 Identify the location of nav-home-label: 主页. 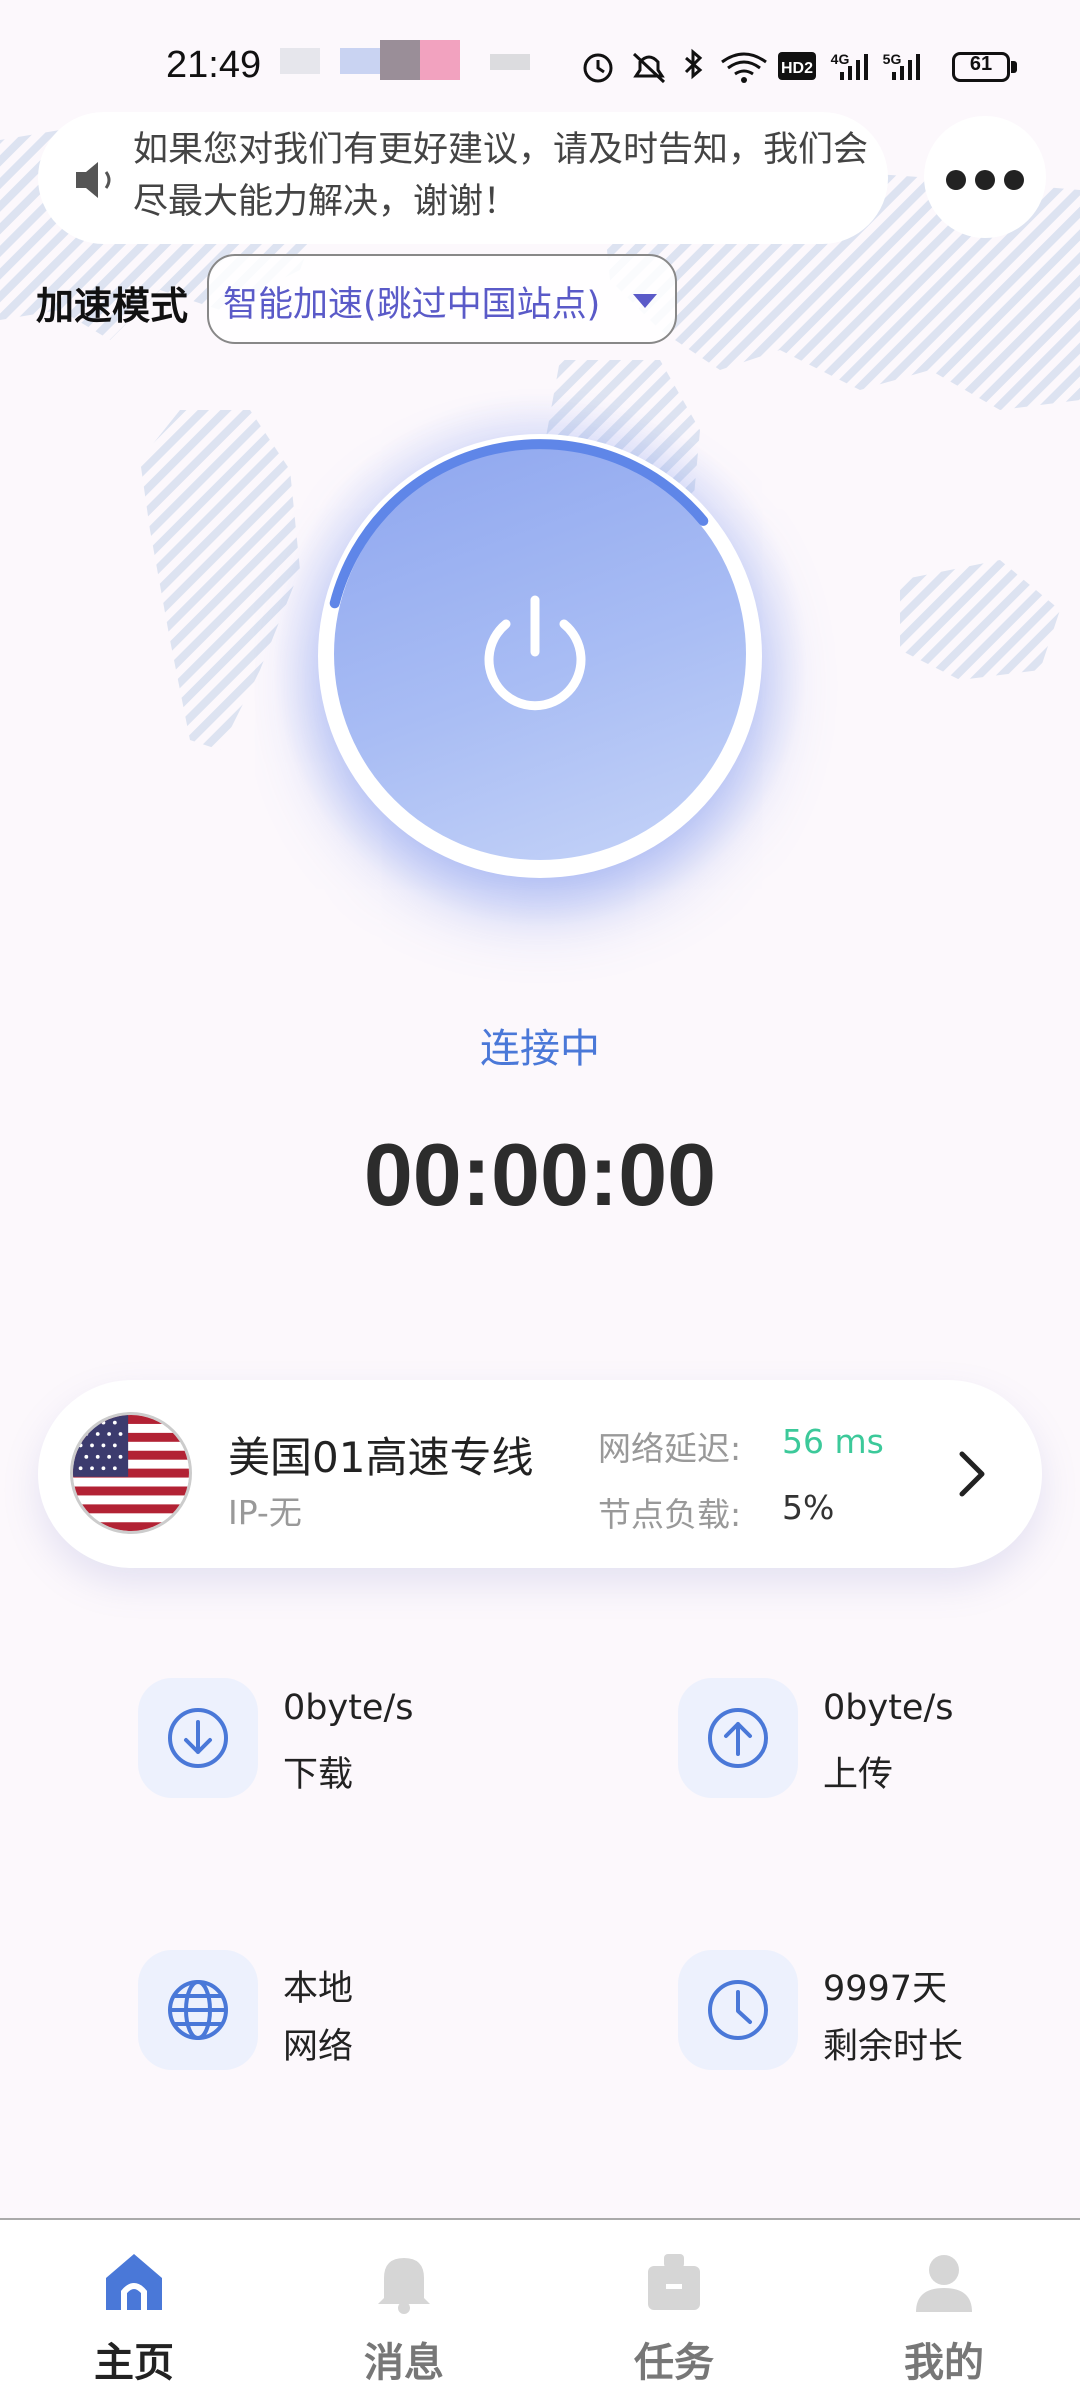
(134, 2363).